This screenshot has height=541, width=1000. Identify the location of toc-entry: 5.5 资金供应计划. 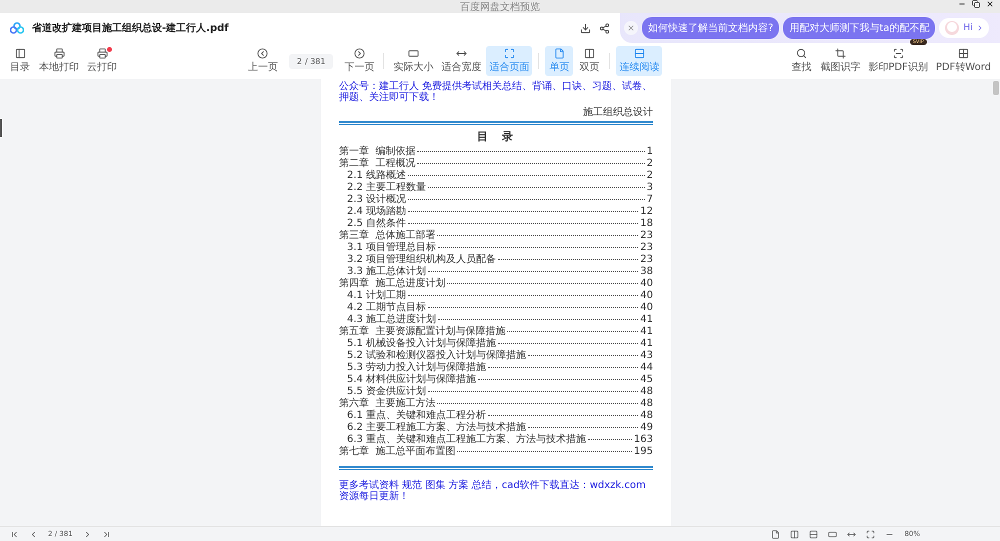
(386, 392).